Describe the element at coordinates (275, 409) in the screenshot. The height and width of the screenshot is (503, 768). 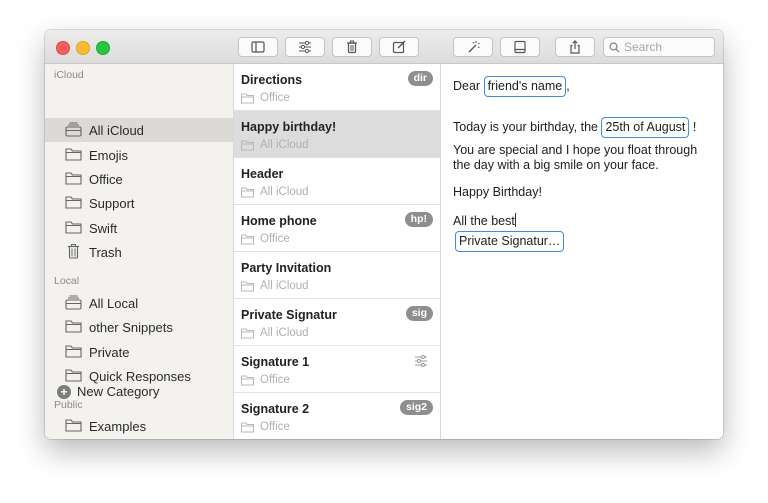
I see `snippet-title: Signature 2` at that location.